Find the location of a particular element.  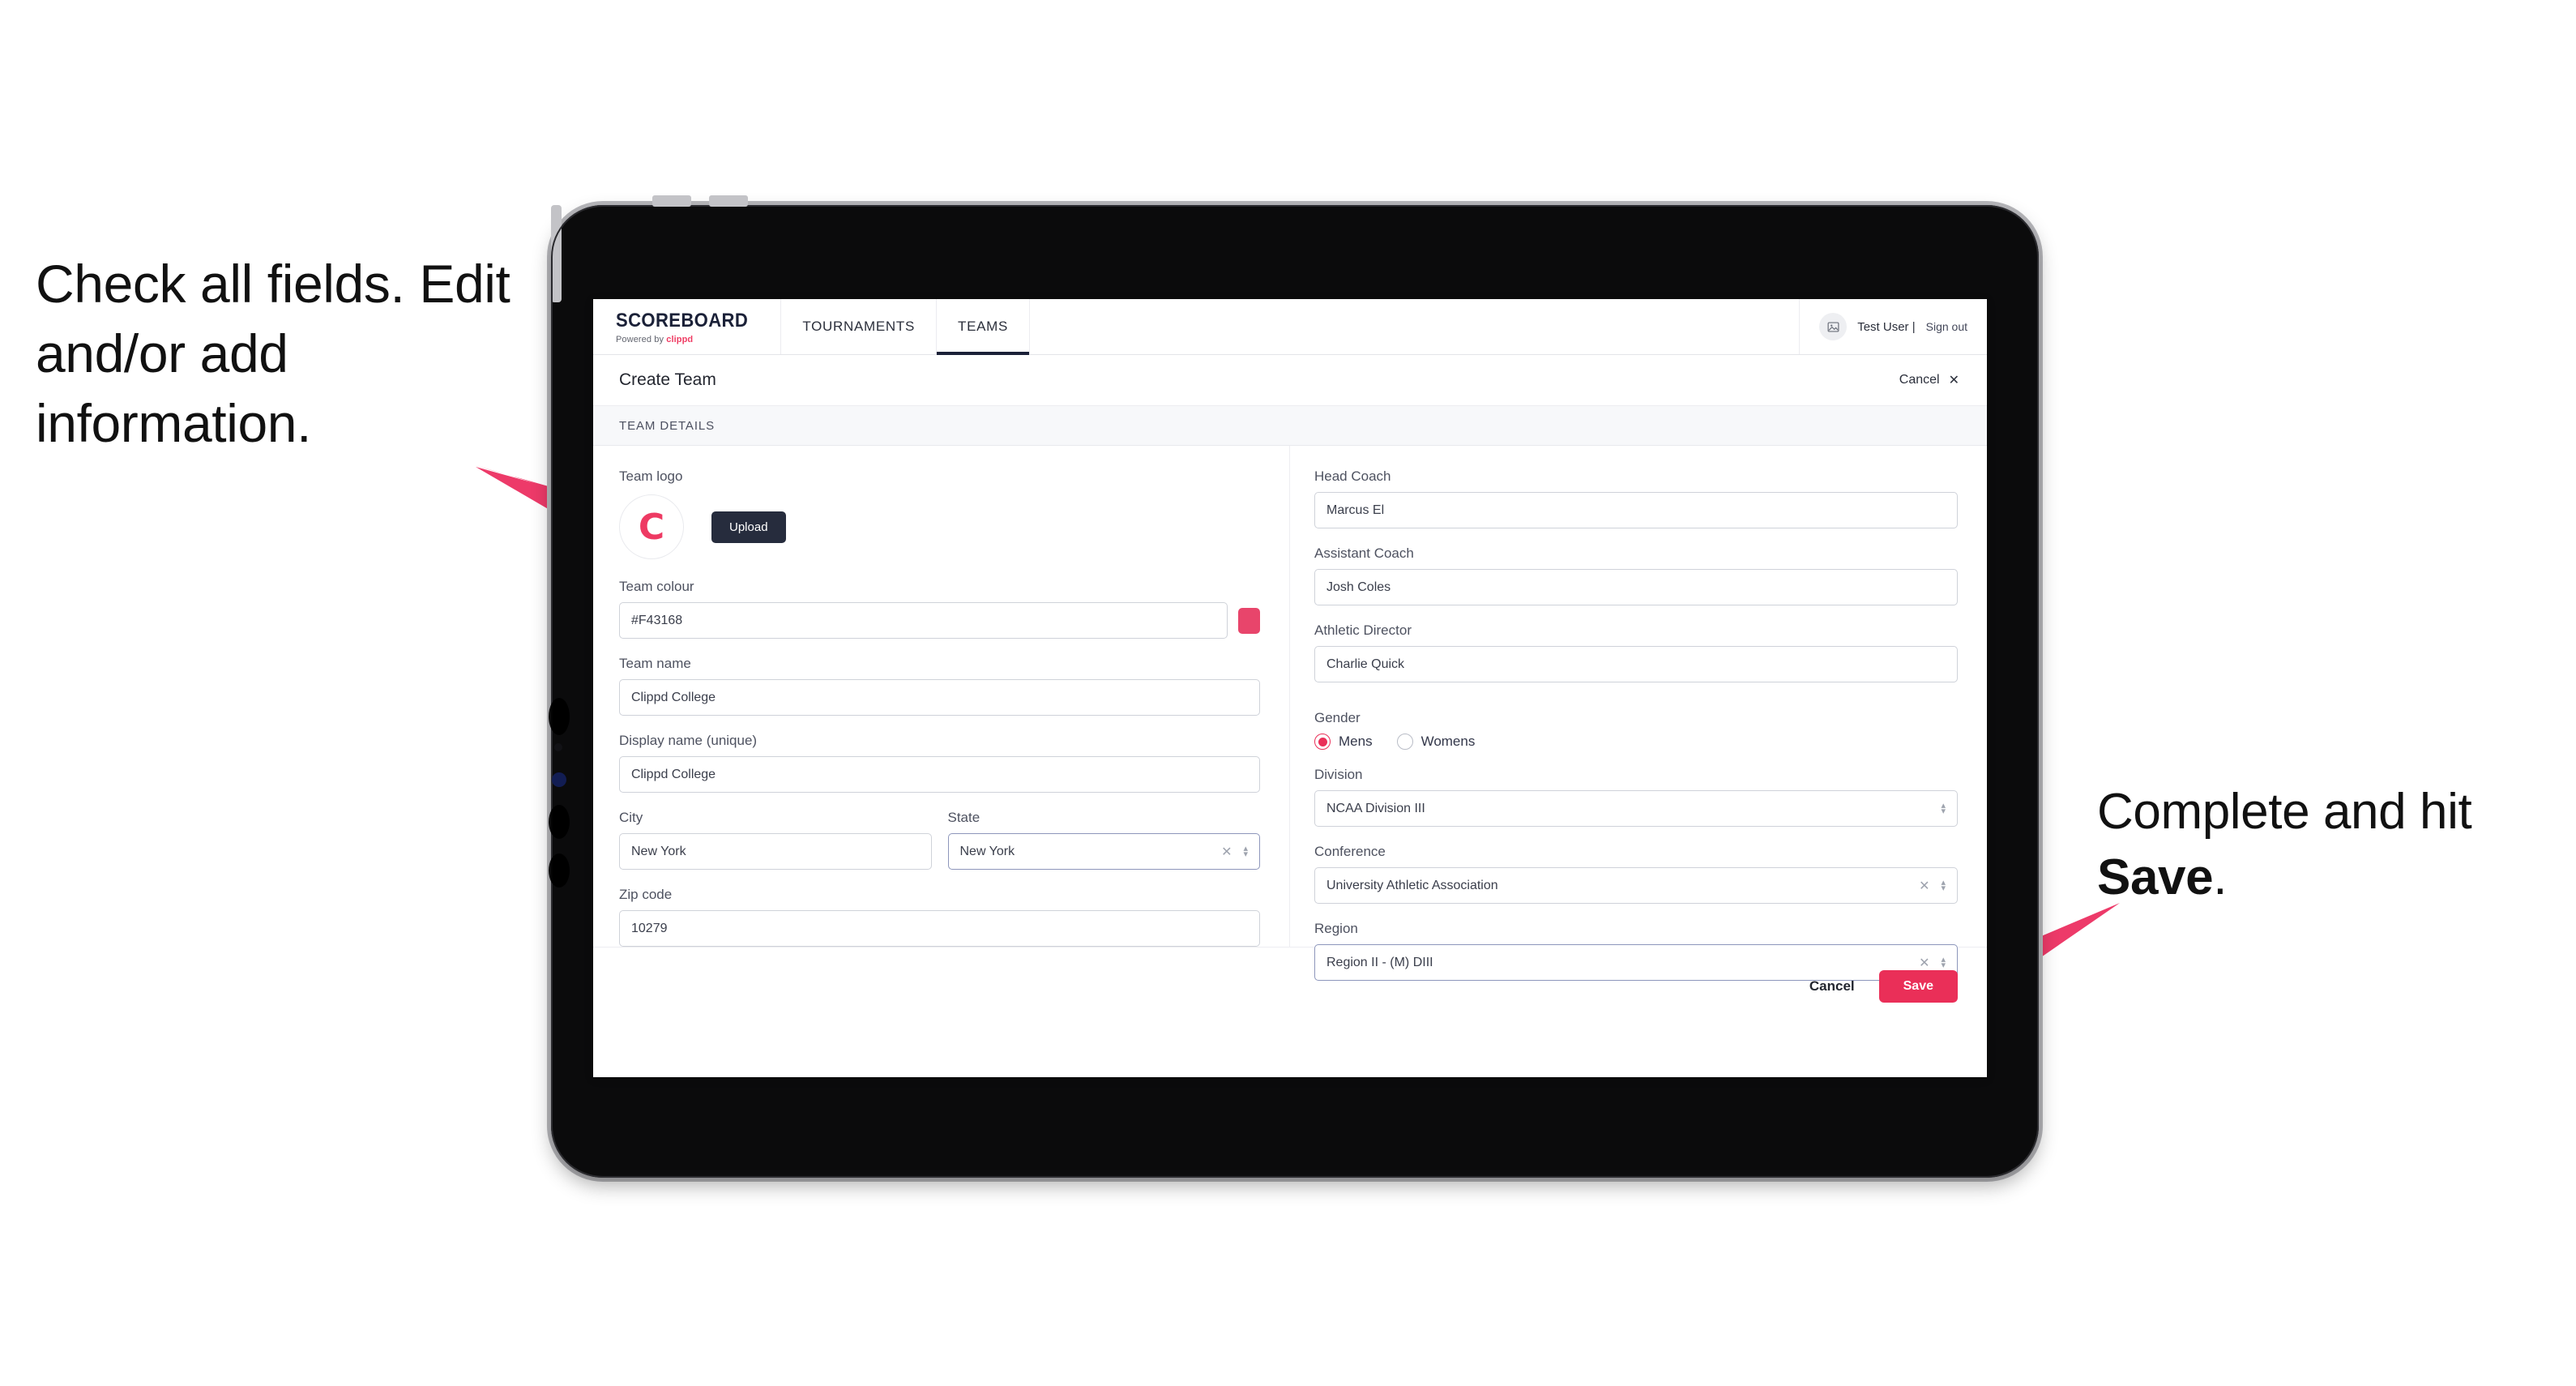

brand-tagline-clippd: clippd is located at coordinates (680, 339).